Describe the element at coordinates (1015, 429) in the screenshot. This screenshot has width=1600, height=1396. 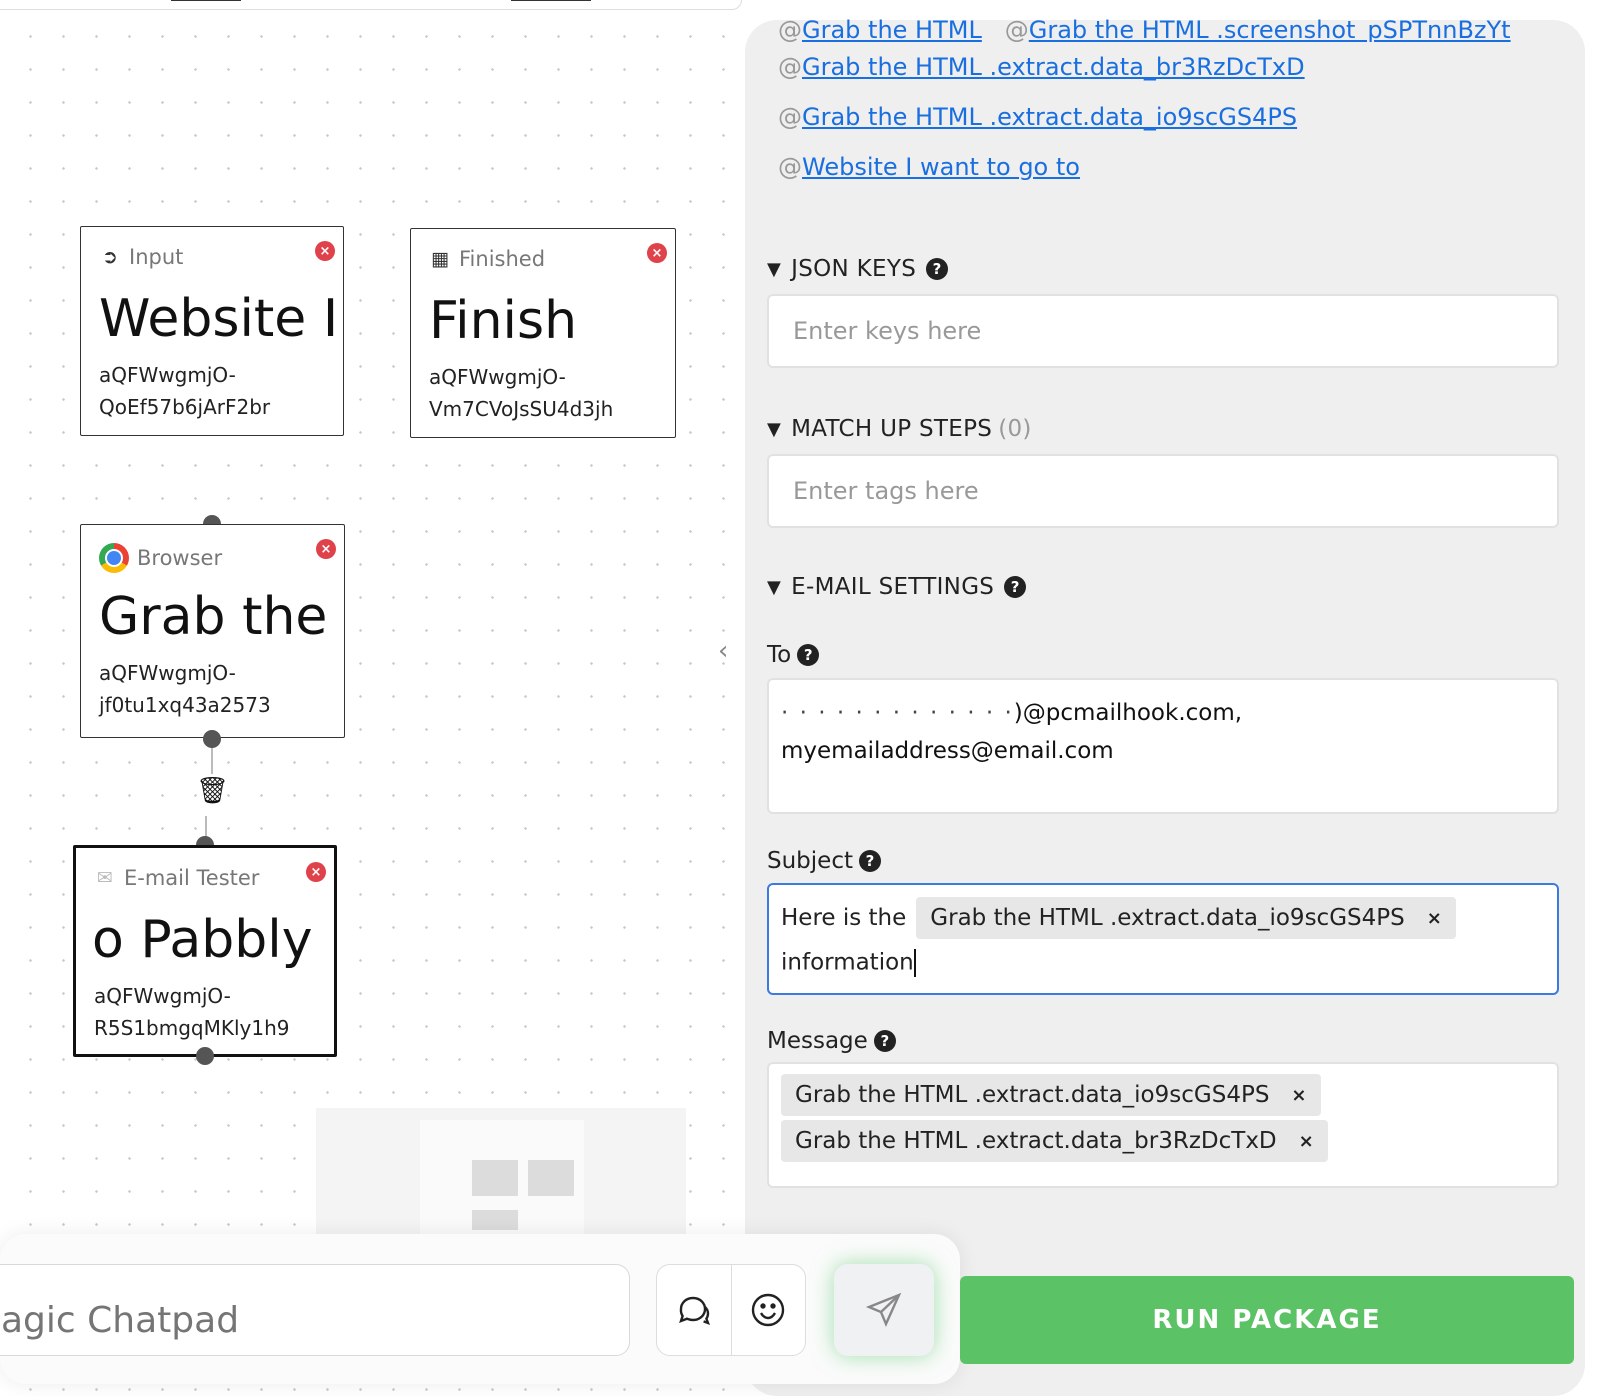
I see `section-count: (0)` at that location.